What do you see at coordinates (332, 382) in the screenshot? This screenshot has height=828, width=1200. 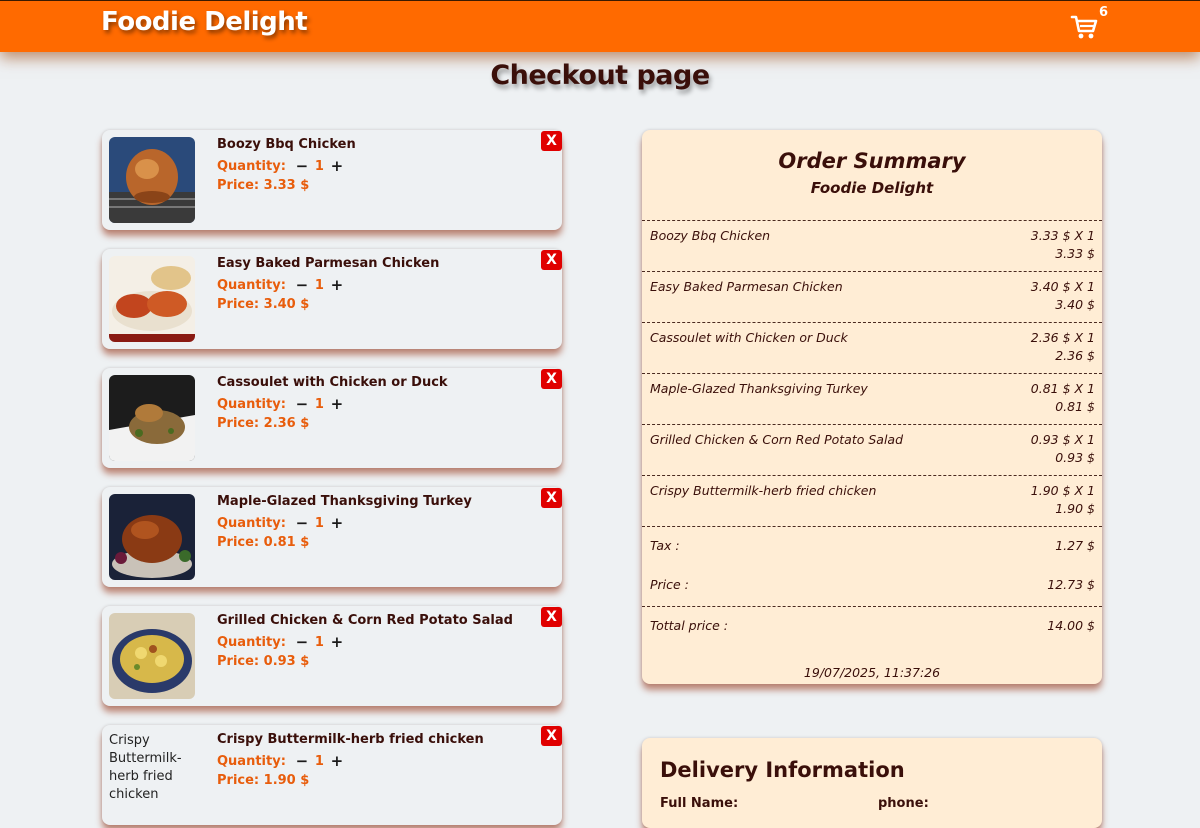 I see `item-name: Cassoulet with Chicken or Duck` at bounding box center [332, 382].